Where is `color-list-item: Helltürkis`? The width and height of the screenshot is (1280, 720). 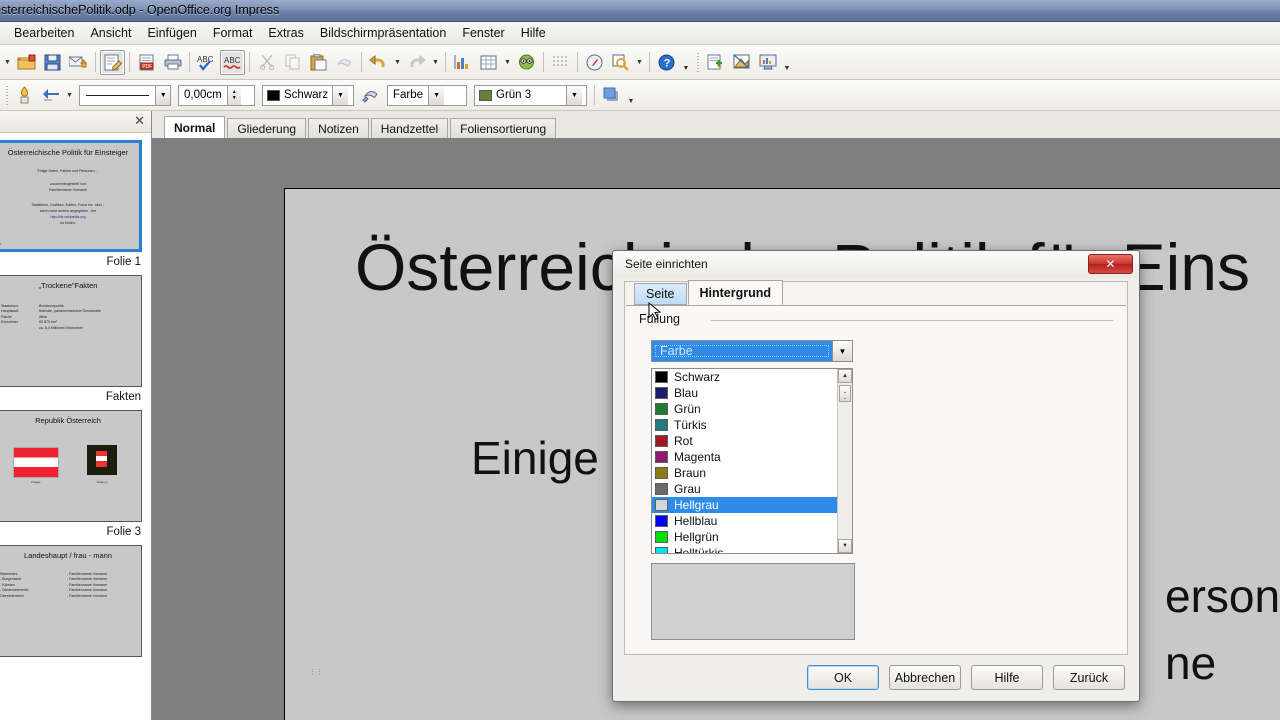
color-list-item: Helltürkis is located at coordinates (744, 549).